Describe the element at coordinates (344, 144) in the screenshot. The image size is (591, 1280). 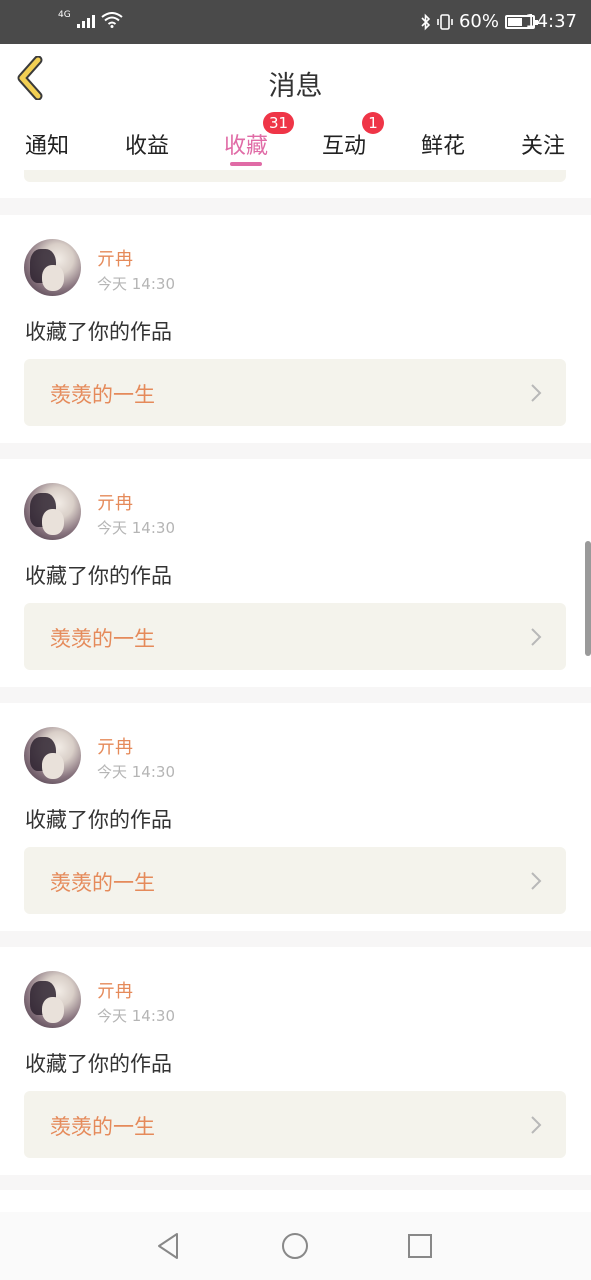
I see `tab-interactions: 互动` at that location.